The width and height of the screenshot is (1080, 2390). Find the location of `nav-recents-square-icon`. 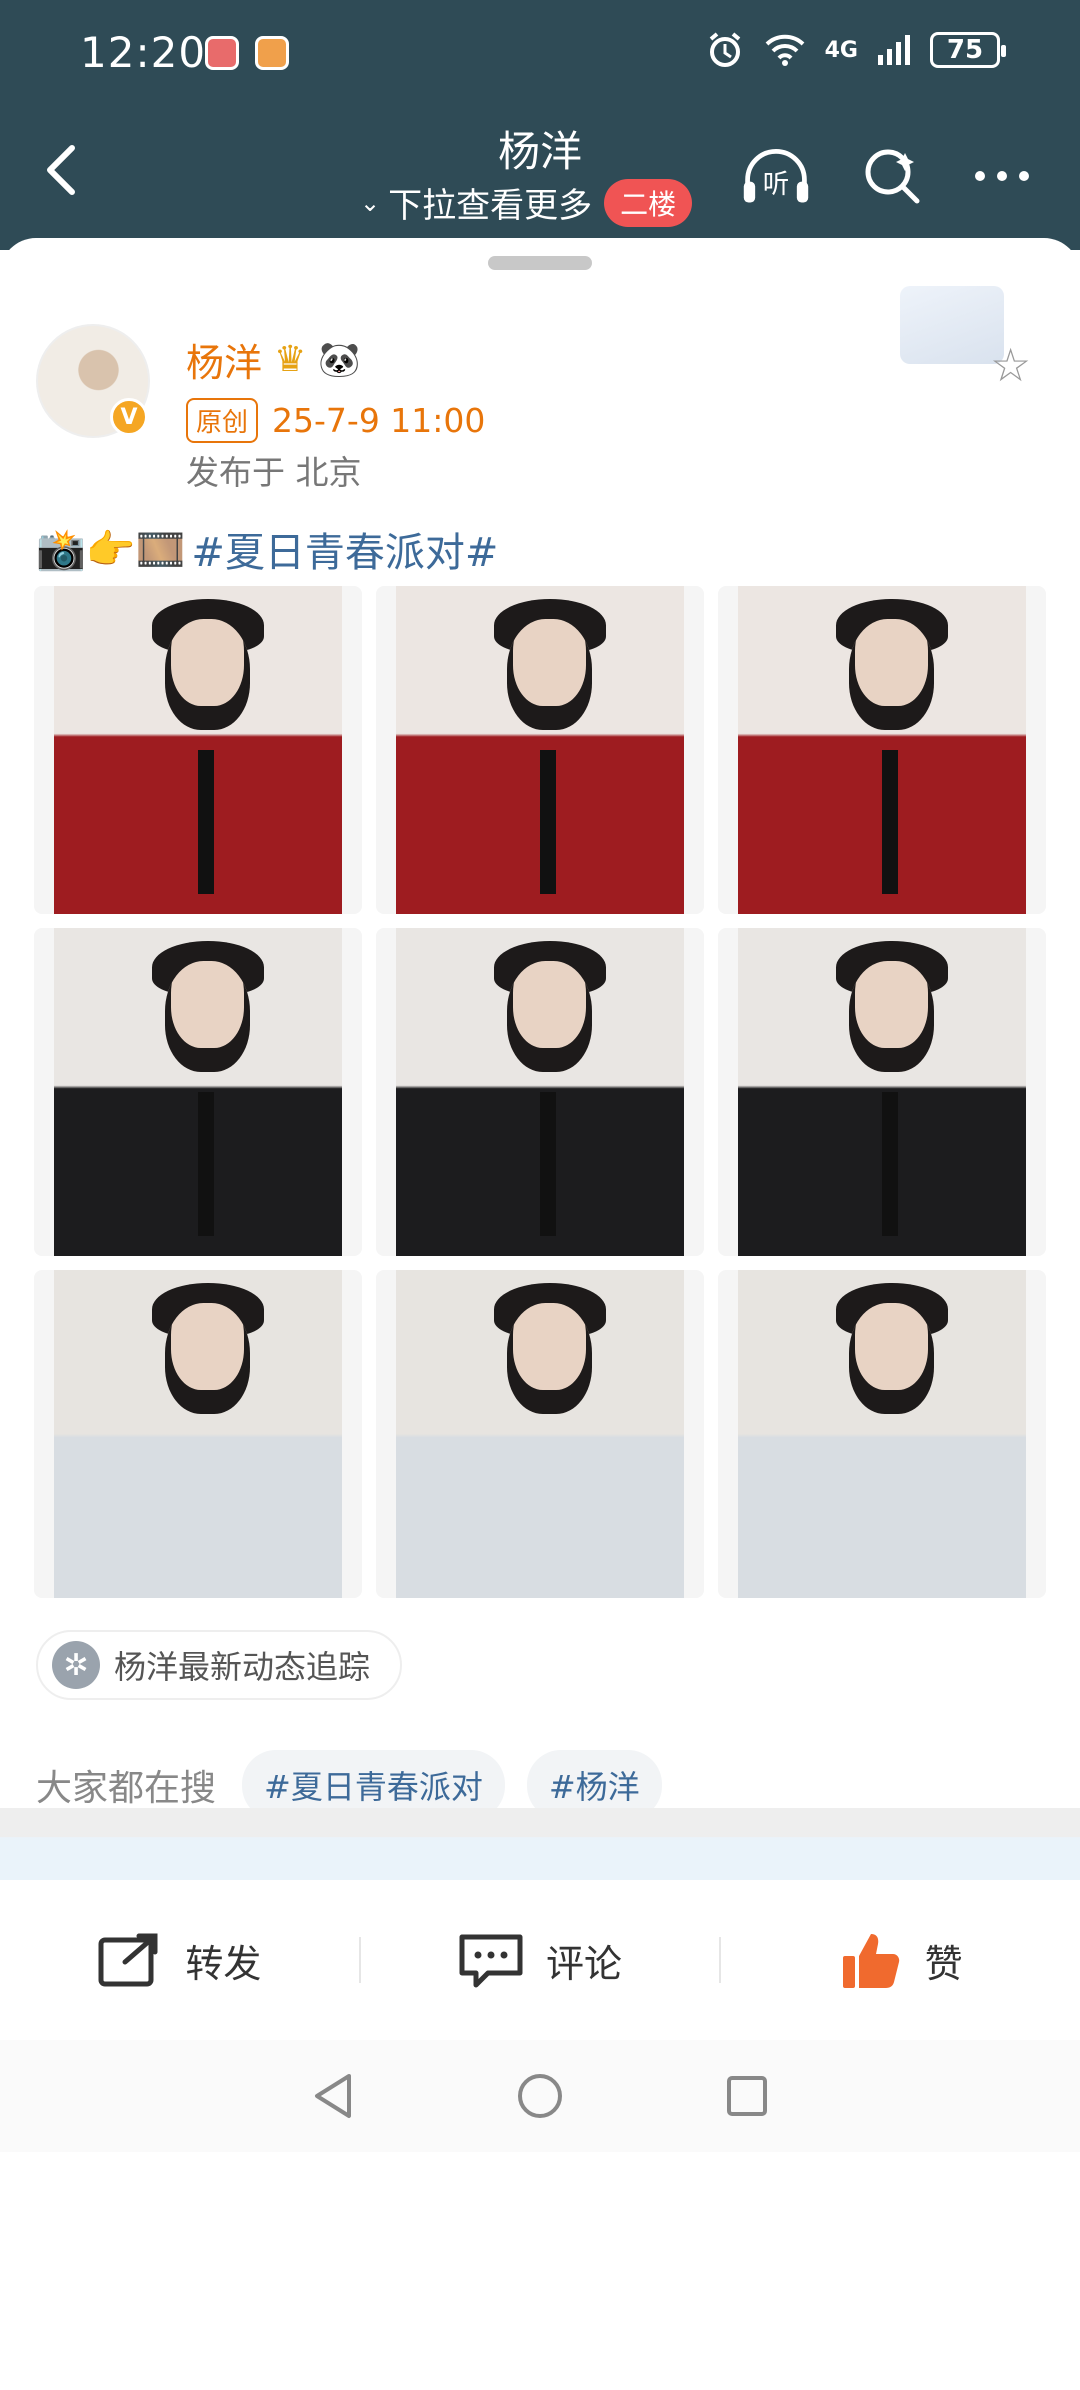

nav-recents-square-icon is located at coordinates (747, 2096).